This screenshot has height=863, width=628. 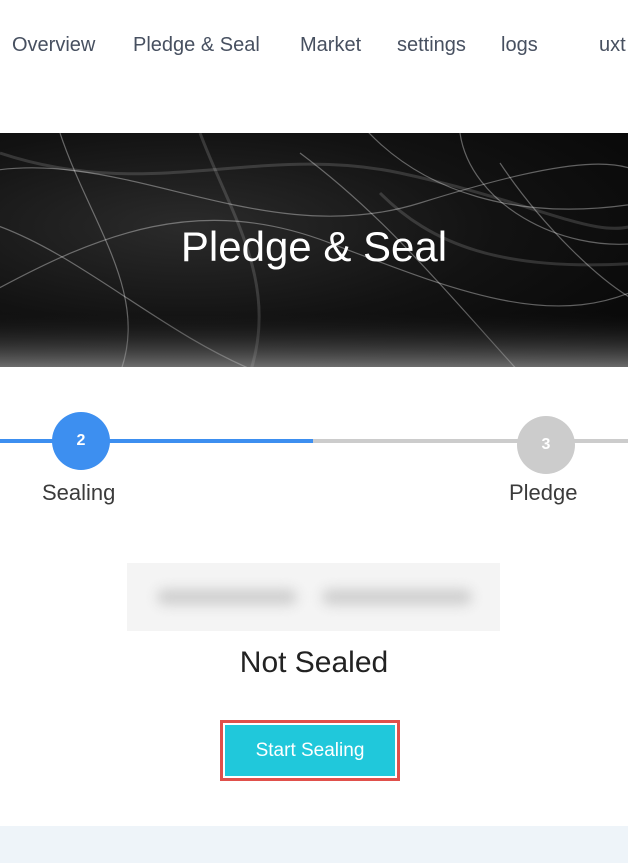 I want to click on step-2-label: Sealing, so click(x=79, y=492).